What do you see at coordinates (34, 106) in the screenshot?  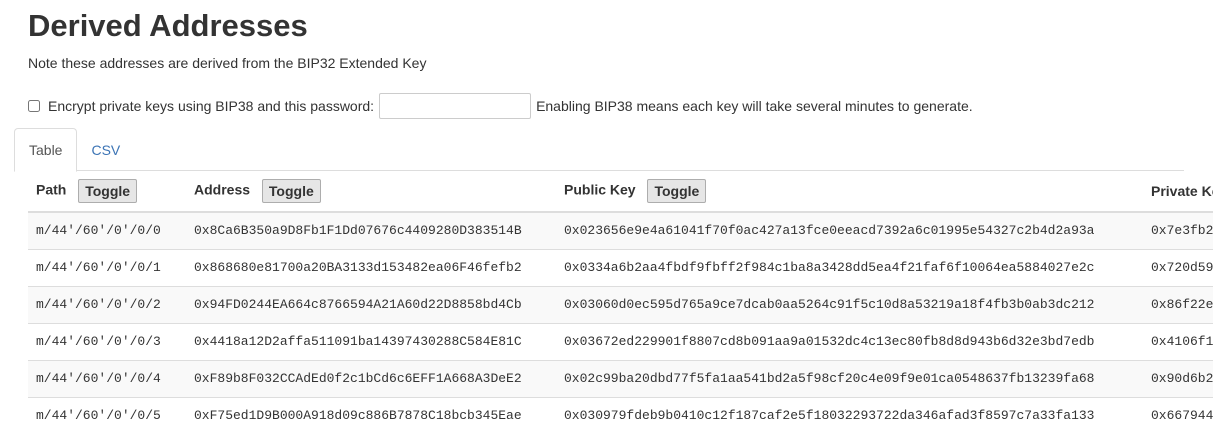 I see `bip38-checkbox` at bounding box center [34, 106].